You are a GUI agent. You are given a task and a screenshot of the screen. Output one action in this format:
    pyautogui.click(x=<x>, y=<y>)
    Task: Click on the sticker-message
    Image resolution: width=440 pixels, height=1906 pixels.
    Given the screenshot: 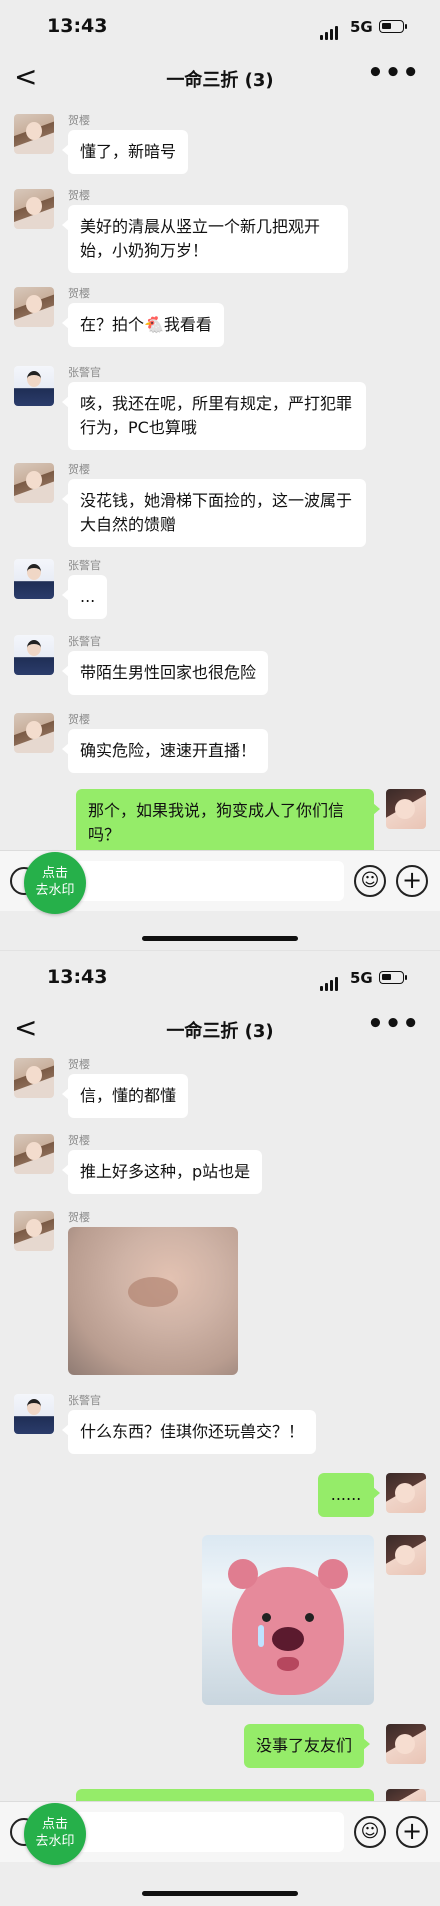 What is the action you would take?
    pyautogui.click(x=288, y=1620)
    